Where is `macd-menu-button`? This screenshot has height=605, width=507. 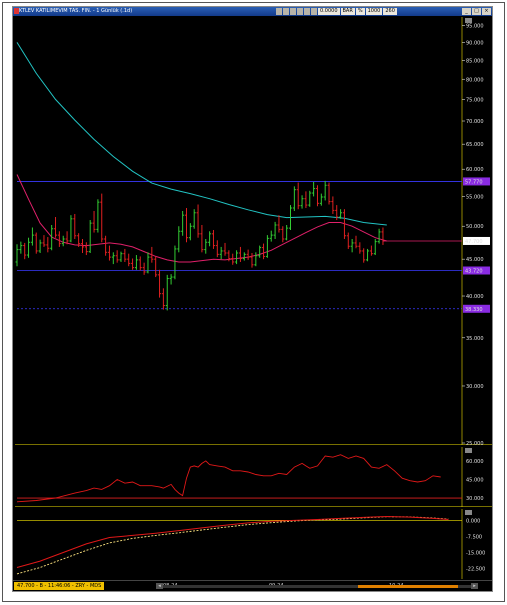 macd-menu-button is located at coordinates (468, 512).